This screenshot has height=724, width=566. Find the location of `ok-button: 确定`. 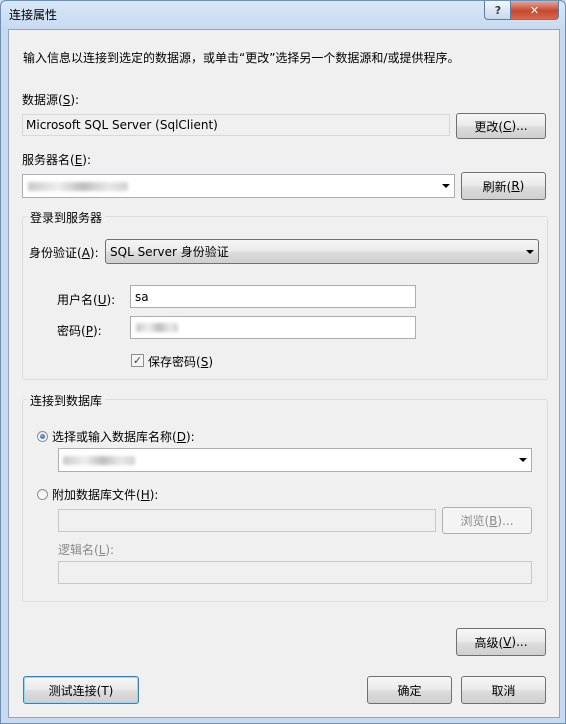

ok-button: 确定 is located at coordinates (409, 690).